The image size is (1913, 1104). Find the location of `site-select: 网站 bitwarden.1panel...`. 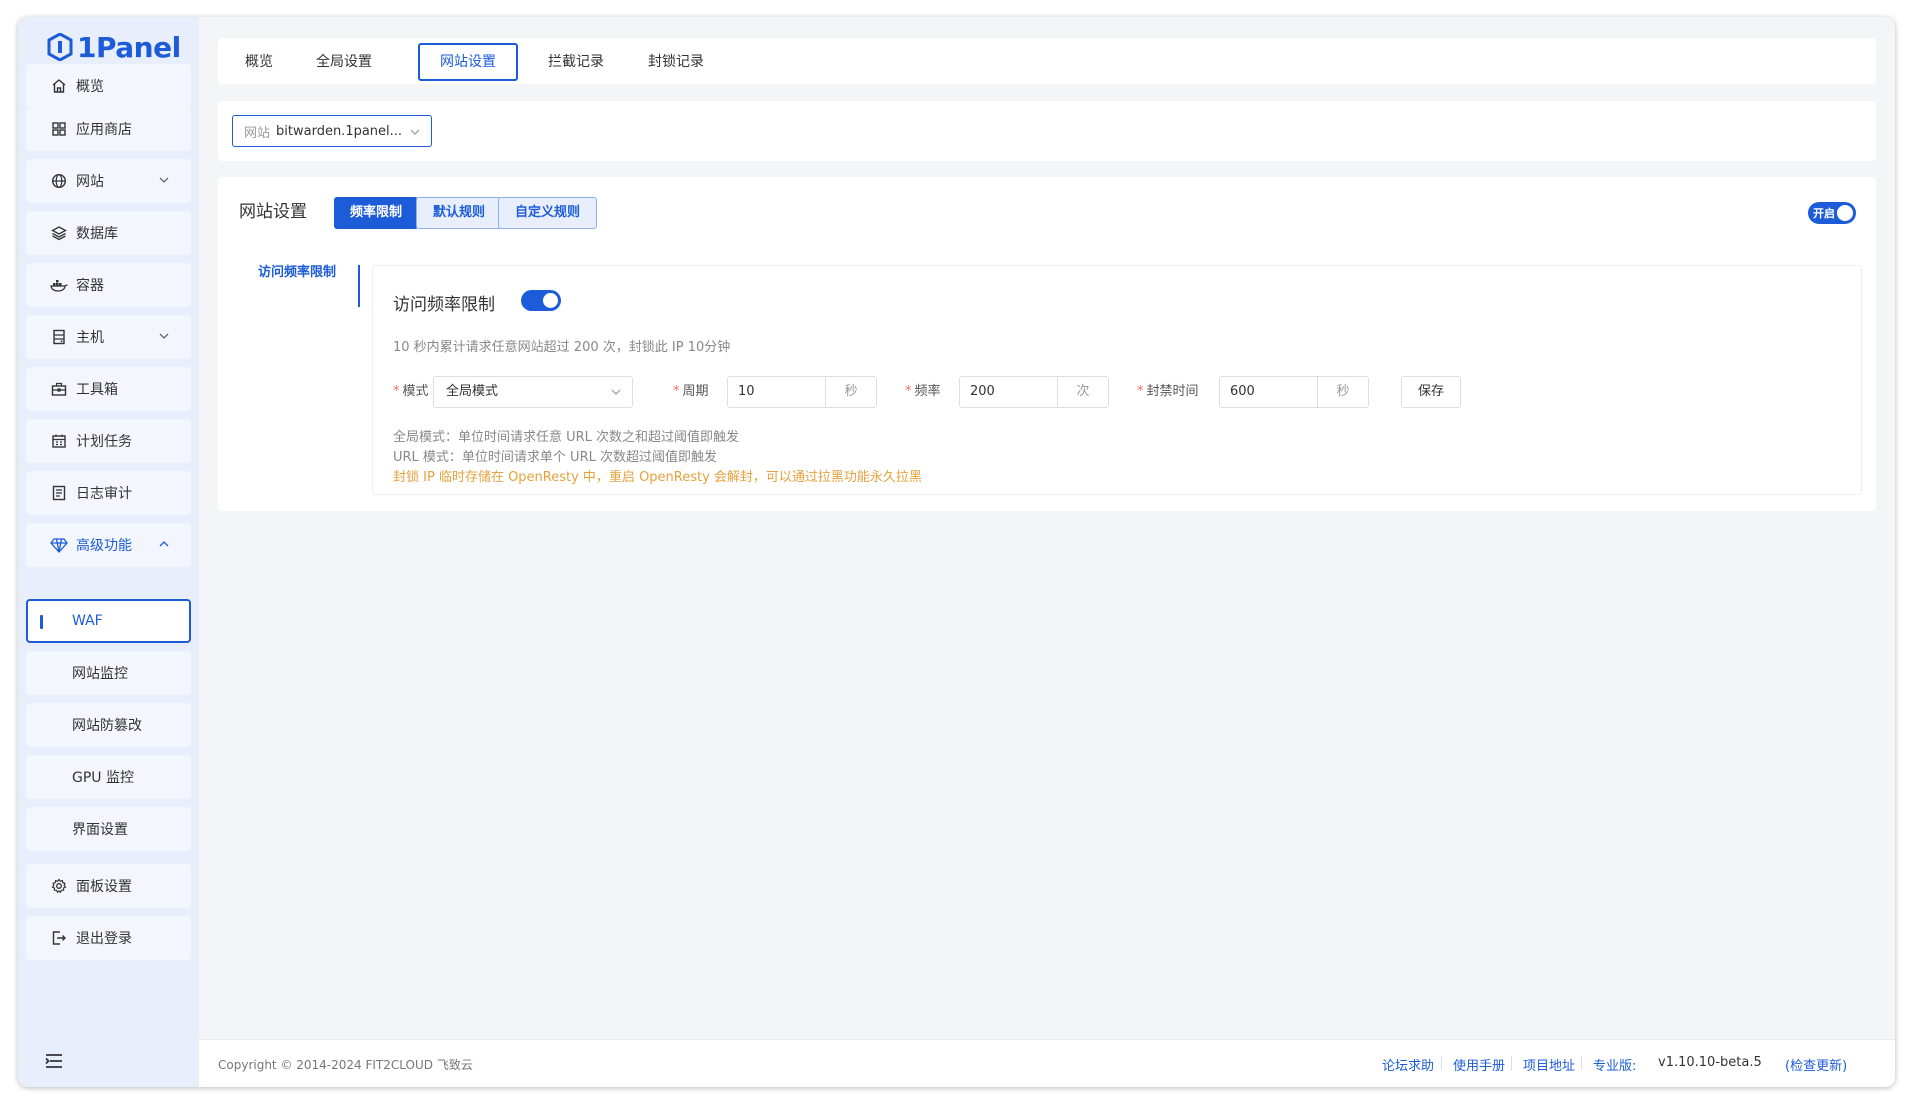

site-select: 网站 bitwarden.1panel... is located at coordinates (332, 131).